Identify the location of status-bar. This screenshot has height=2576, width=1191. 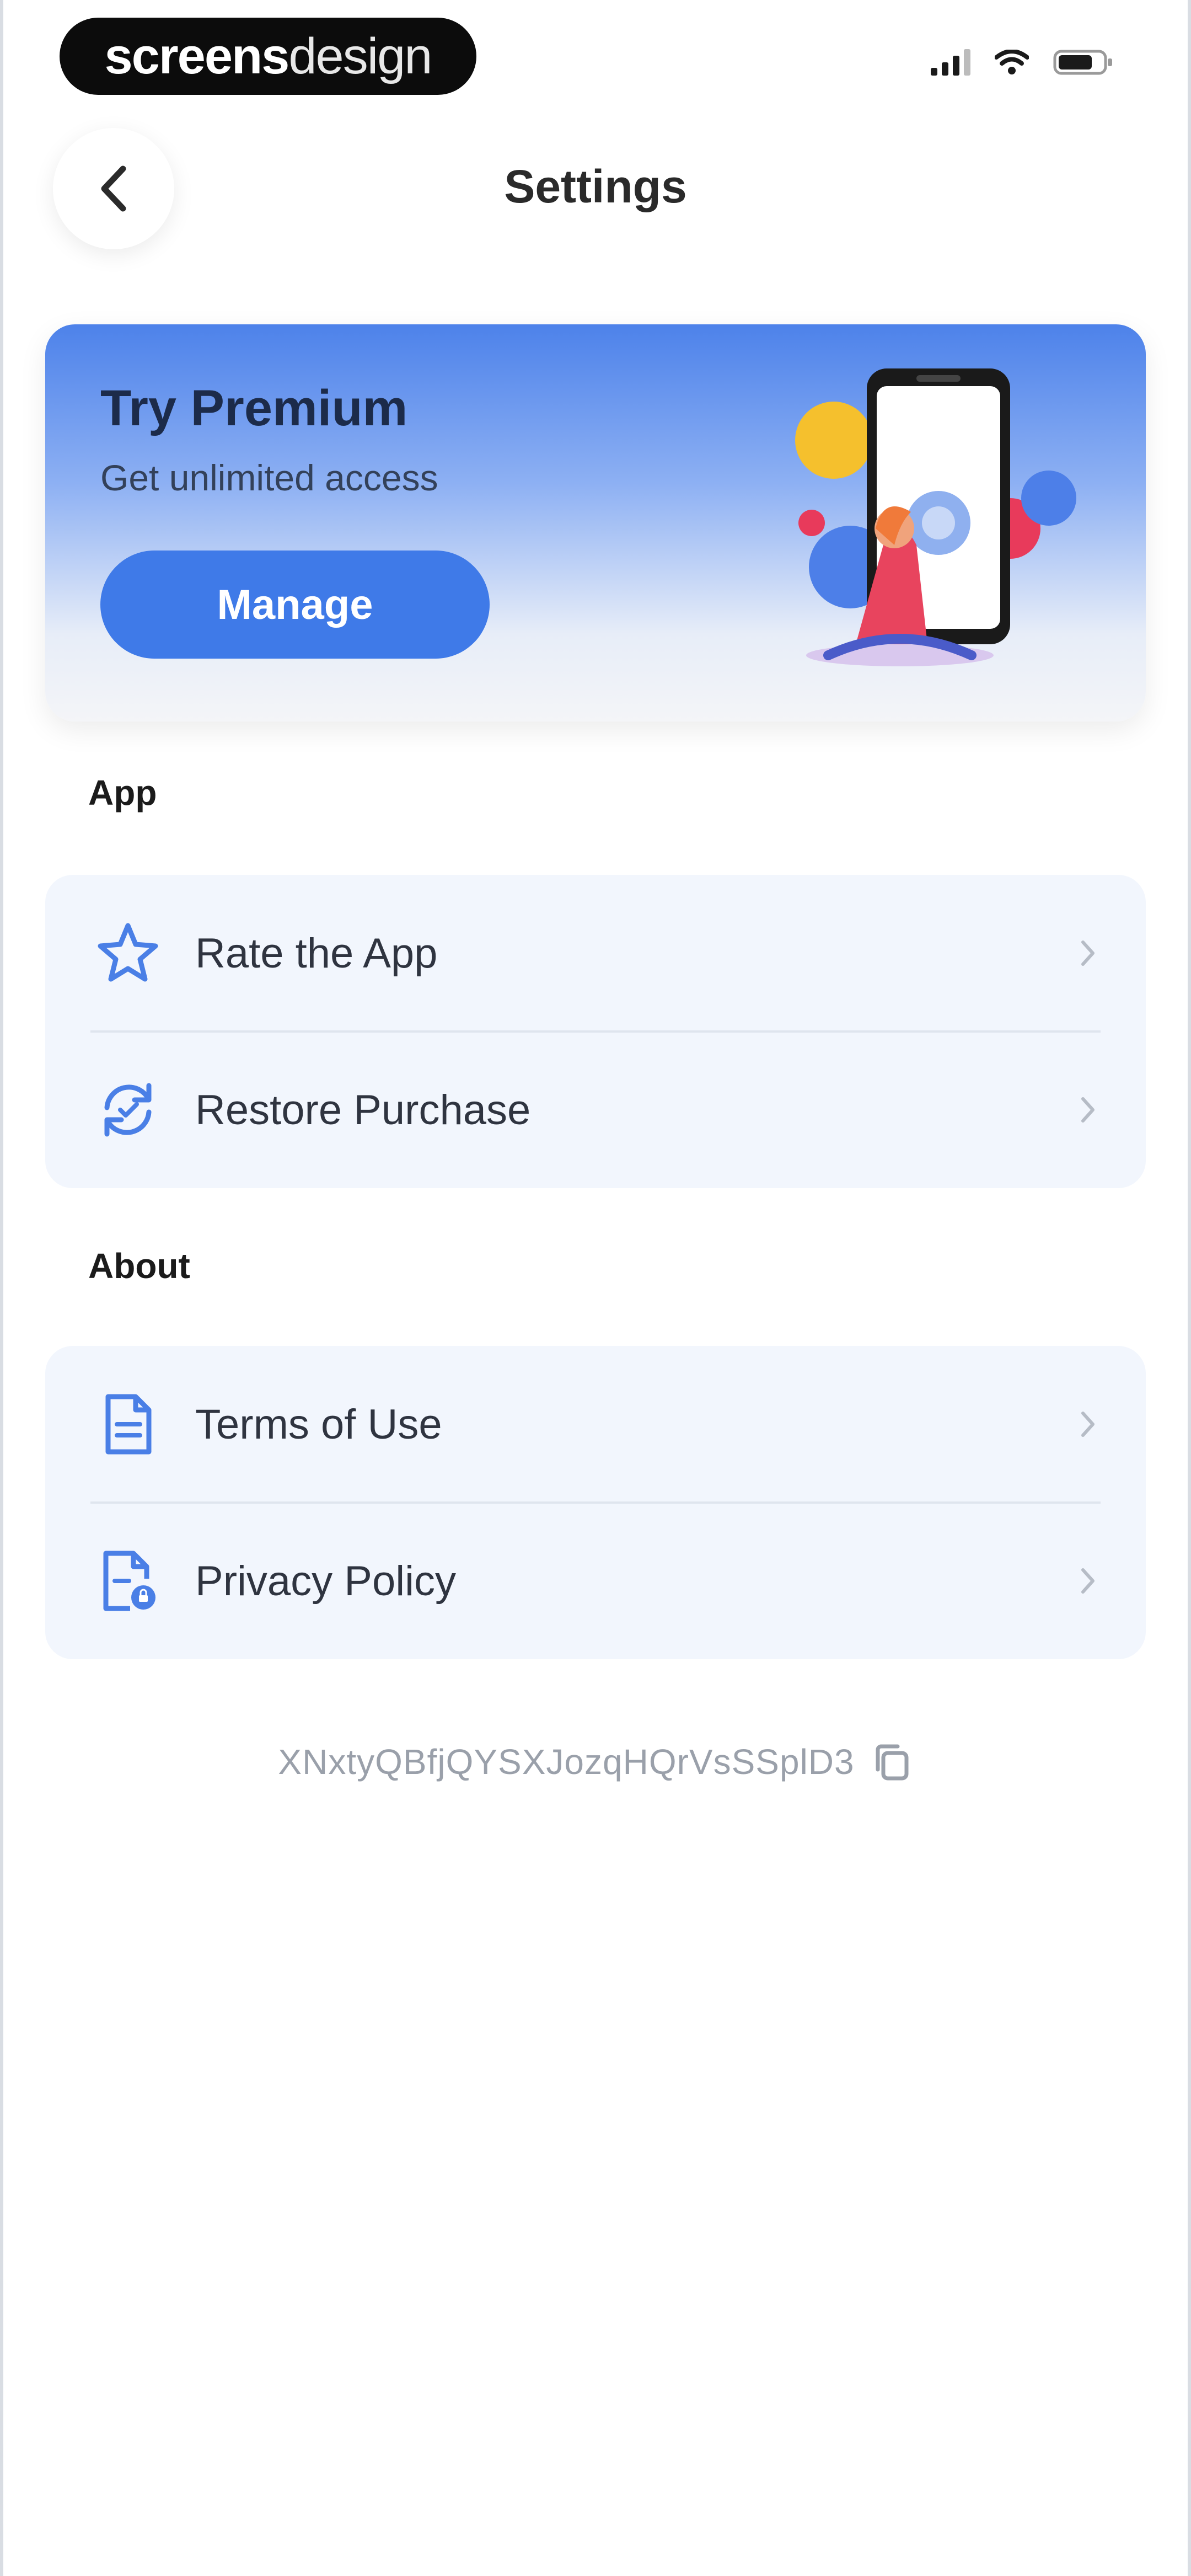
(1022, 62).